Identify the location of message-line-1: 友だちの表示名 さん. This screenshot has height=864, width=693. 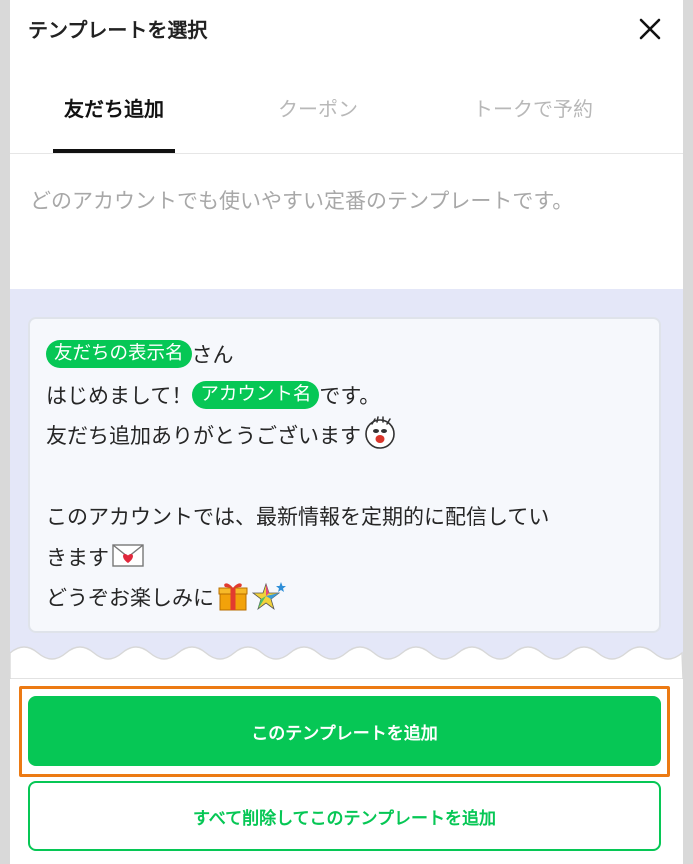
(344, 355).